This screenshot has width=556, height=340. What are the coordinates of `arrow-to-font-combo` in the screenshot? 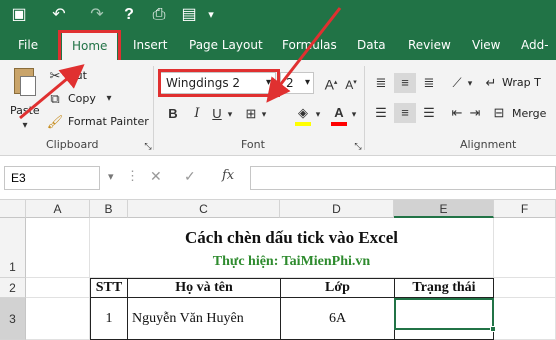 It's located at (304, 55).